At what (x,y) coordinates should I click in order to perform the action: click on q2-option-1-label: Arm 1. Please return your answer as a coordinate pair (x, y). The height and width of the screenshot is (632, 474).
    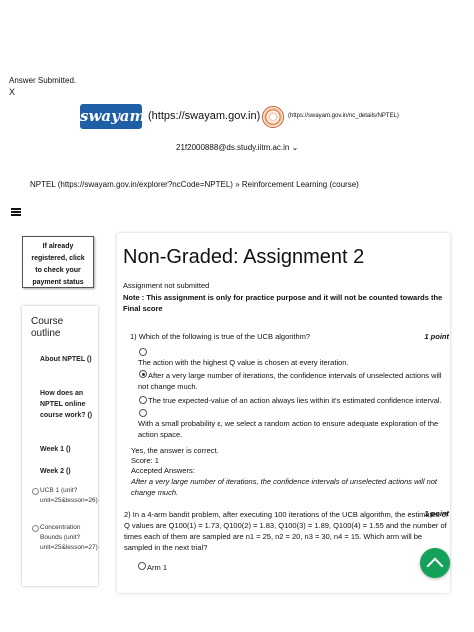
    Looking at the image, I should click on (157, 567).